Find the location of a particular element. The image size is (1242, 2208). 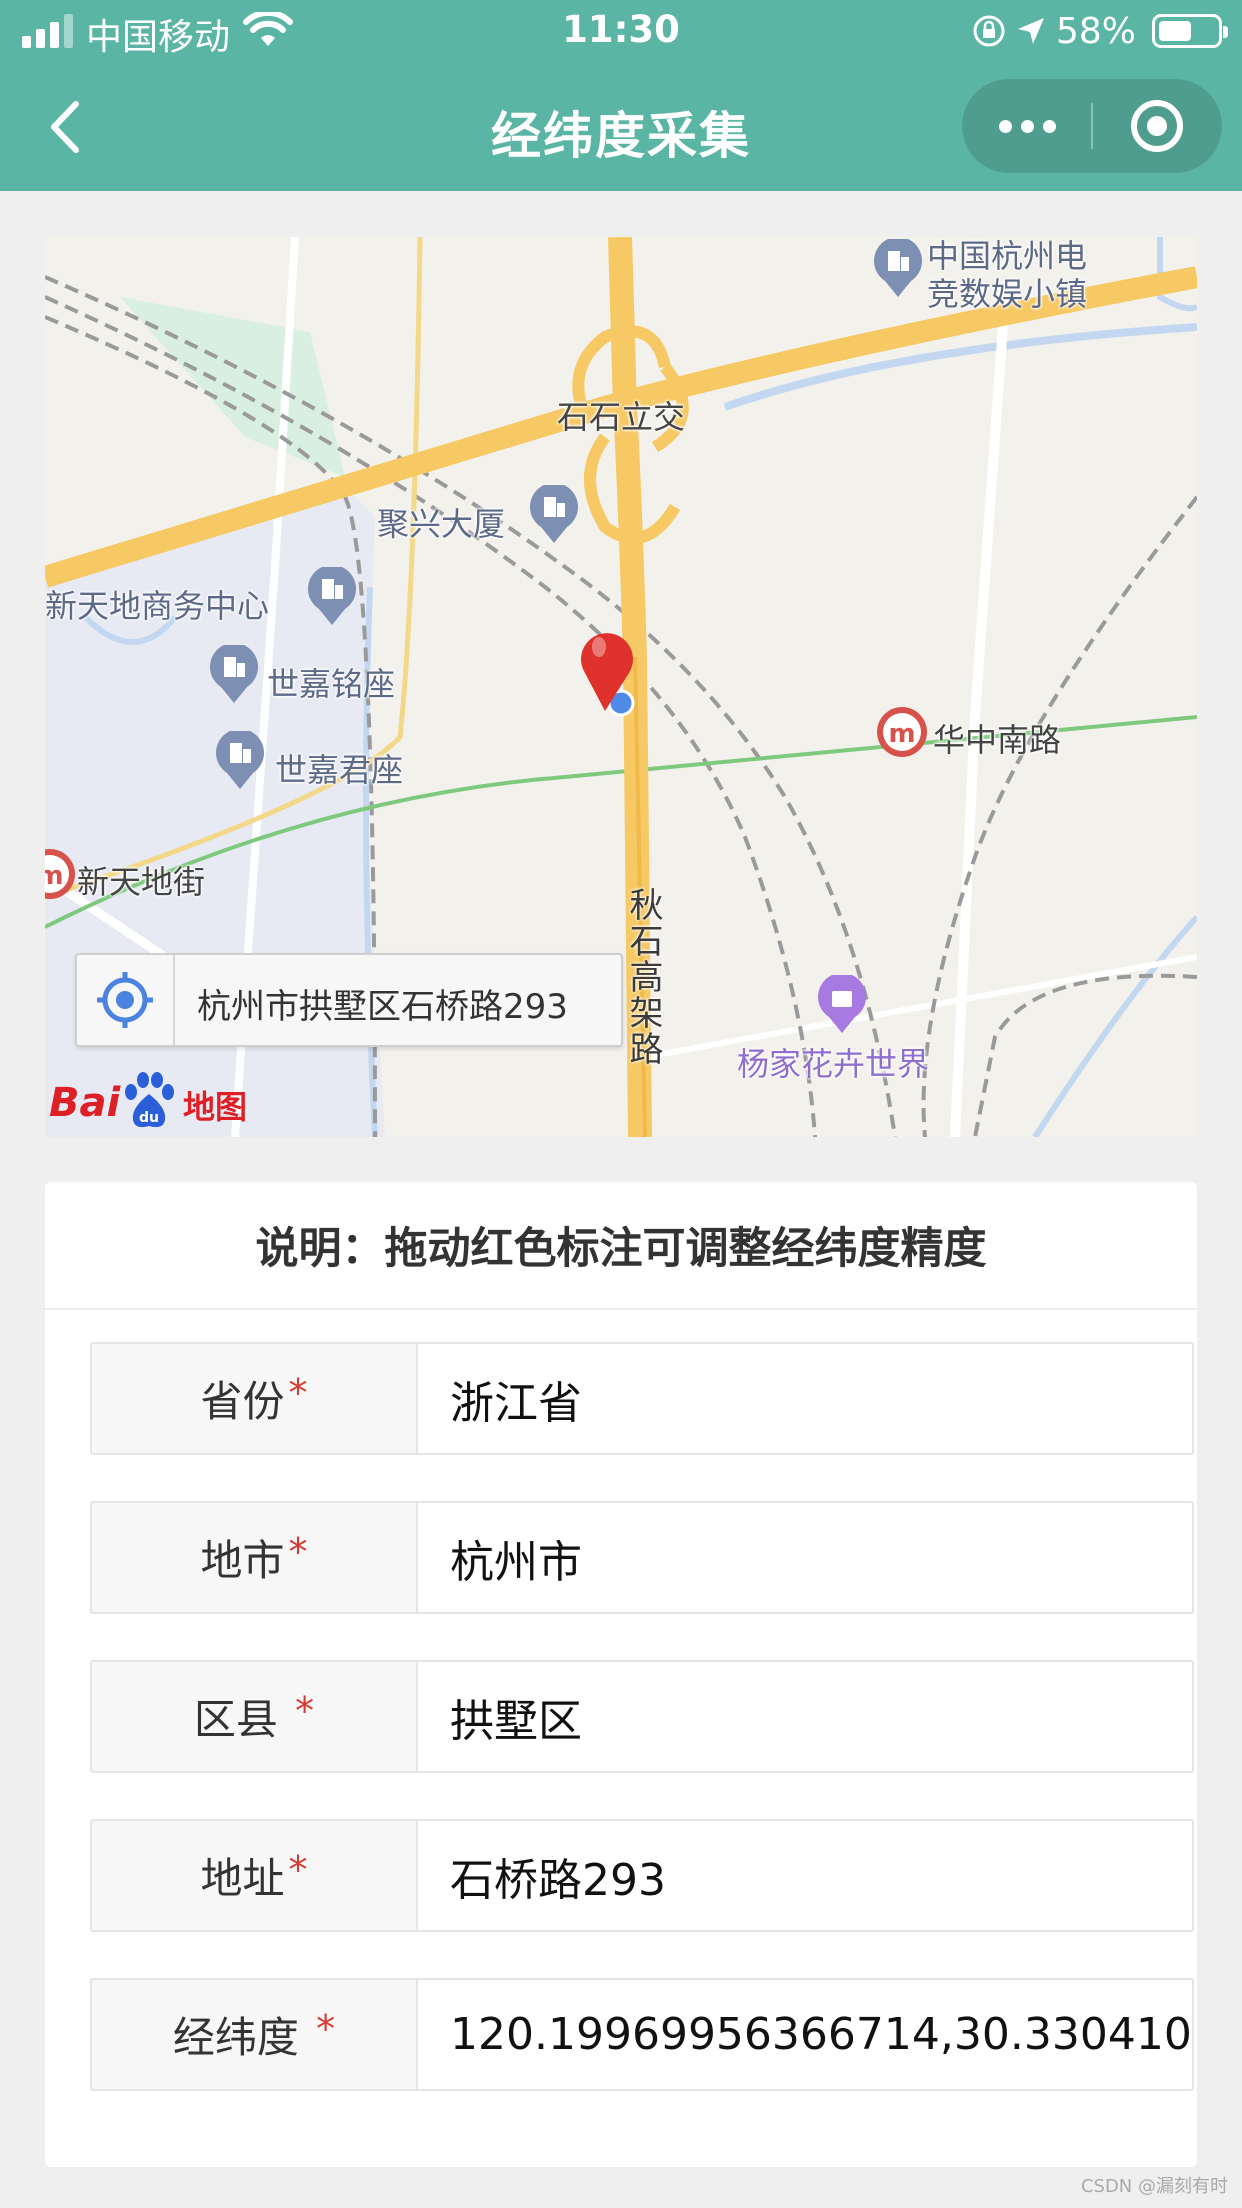

baidu-logo-text: Bai is located at coordinates (85, 1103).